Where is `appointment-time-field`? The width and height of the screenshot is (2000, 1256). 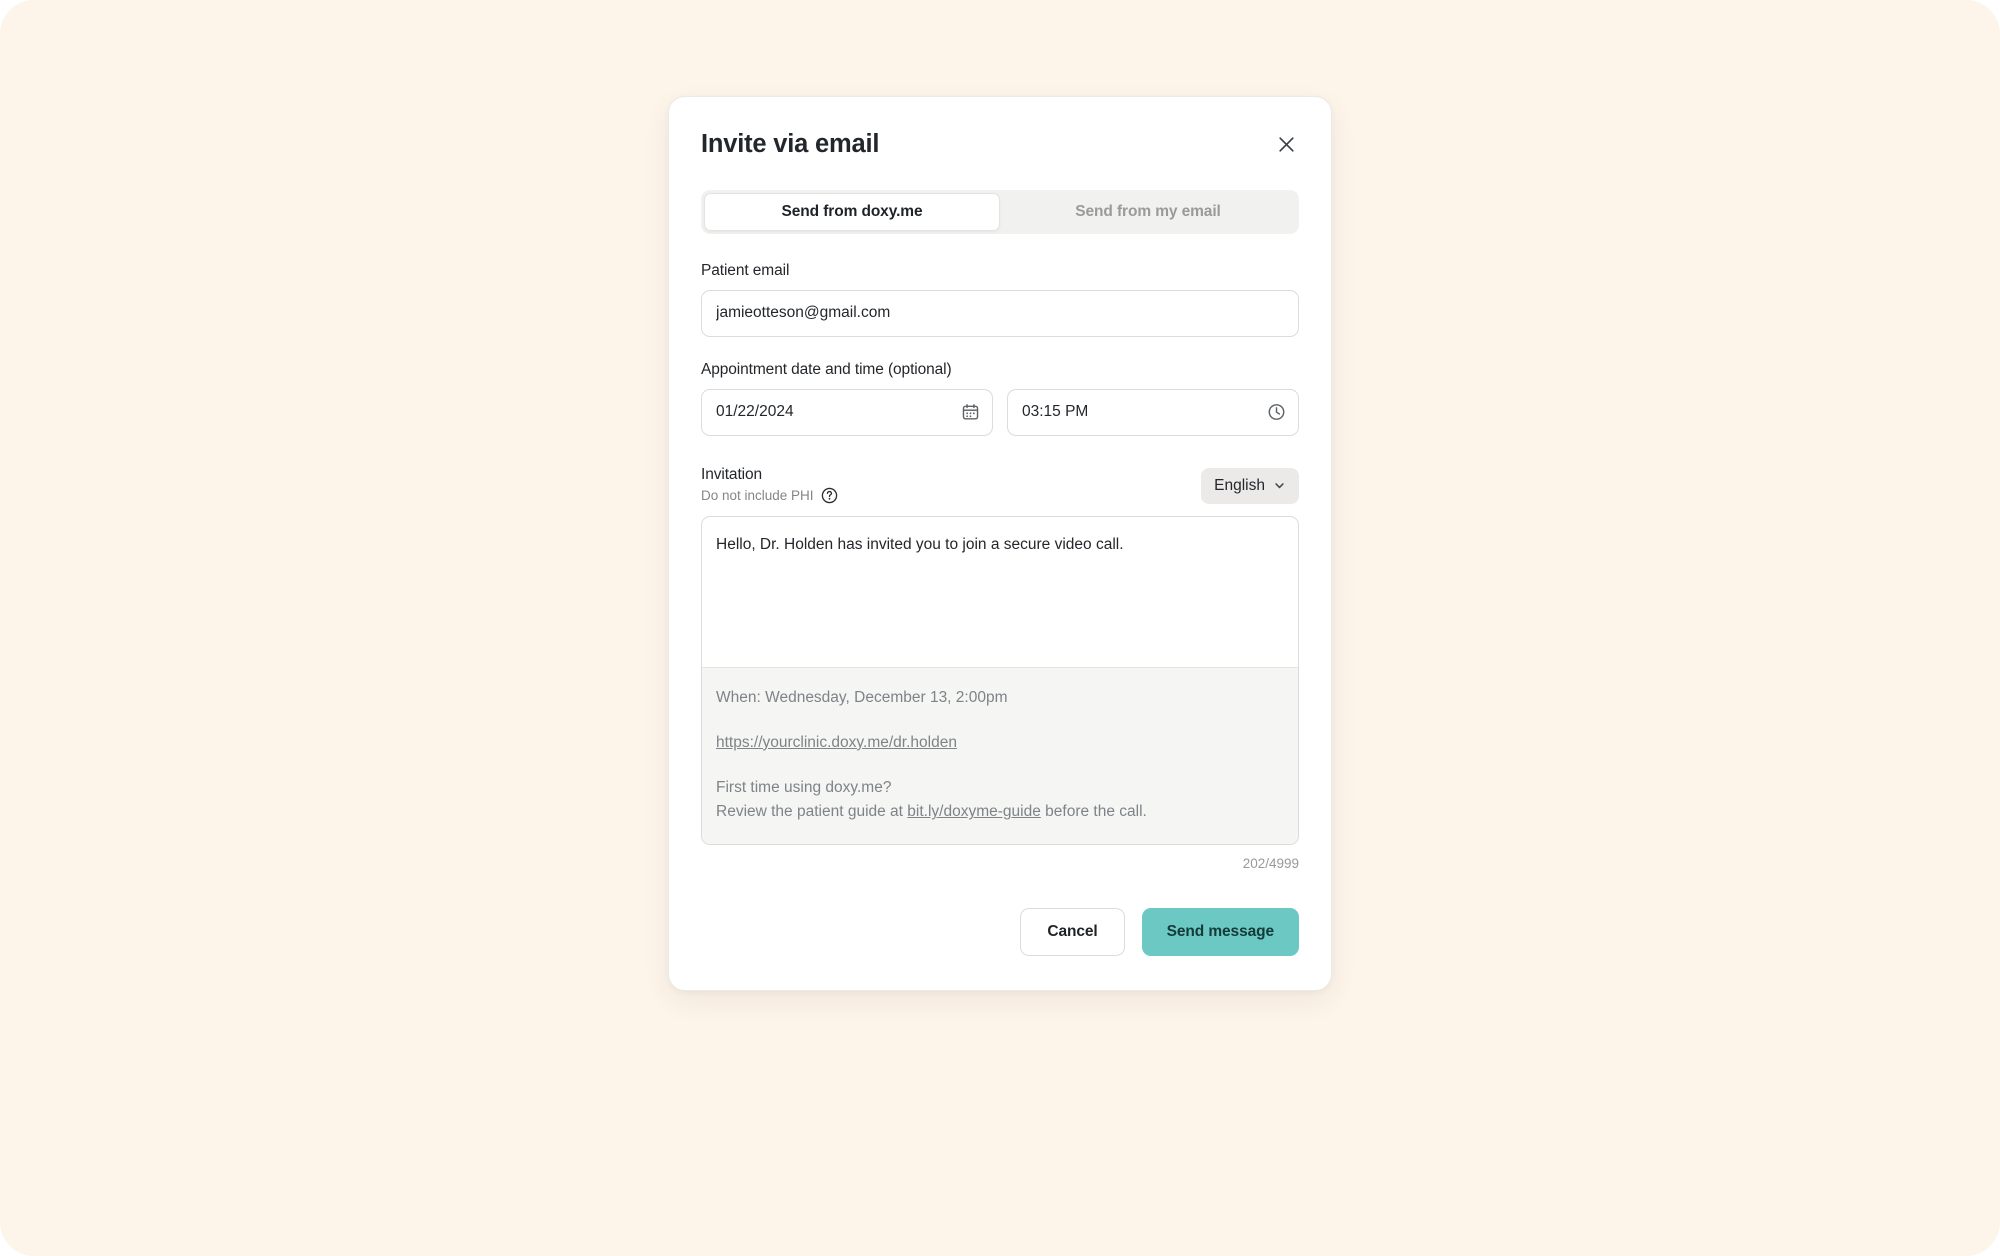
appointment-time-field is located at coordinates (1153, 412).